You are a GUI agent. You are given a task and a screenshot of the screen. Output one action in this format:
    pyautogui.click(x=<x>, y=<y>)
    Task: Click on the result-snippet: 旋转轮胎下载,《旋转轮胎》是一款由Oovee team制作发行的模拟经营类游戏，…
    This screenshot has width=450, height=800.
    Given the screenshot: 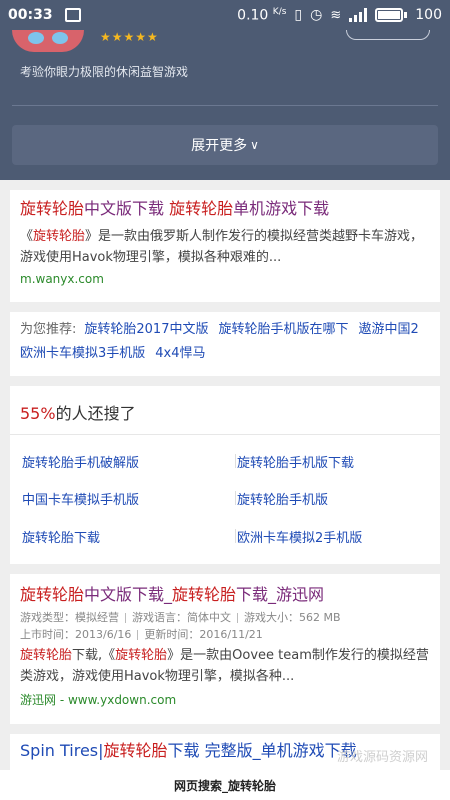 What is the action you would take?
    pyautogui.click(x=224, y=666)
    